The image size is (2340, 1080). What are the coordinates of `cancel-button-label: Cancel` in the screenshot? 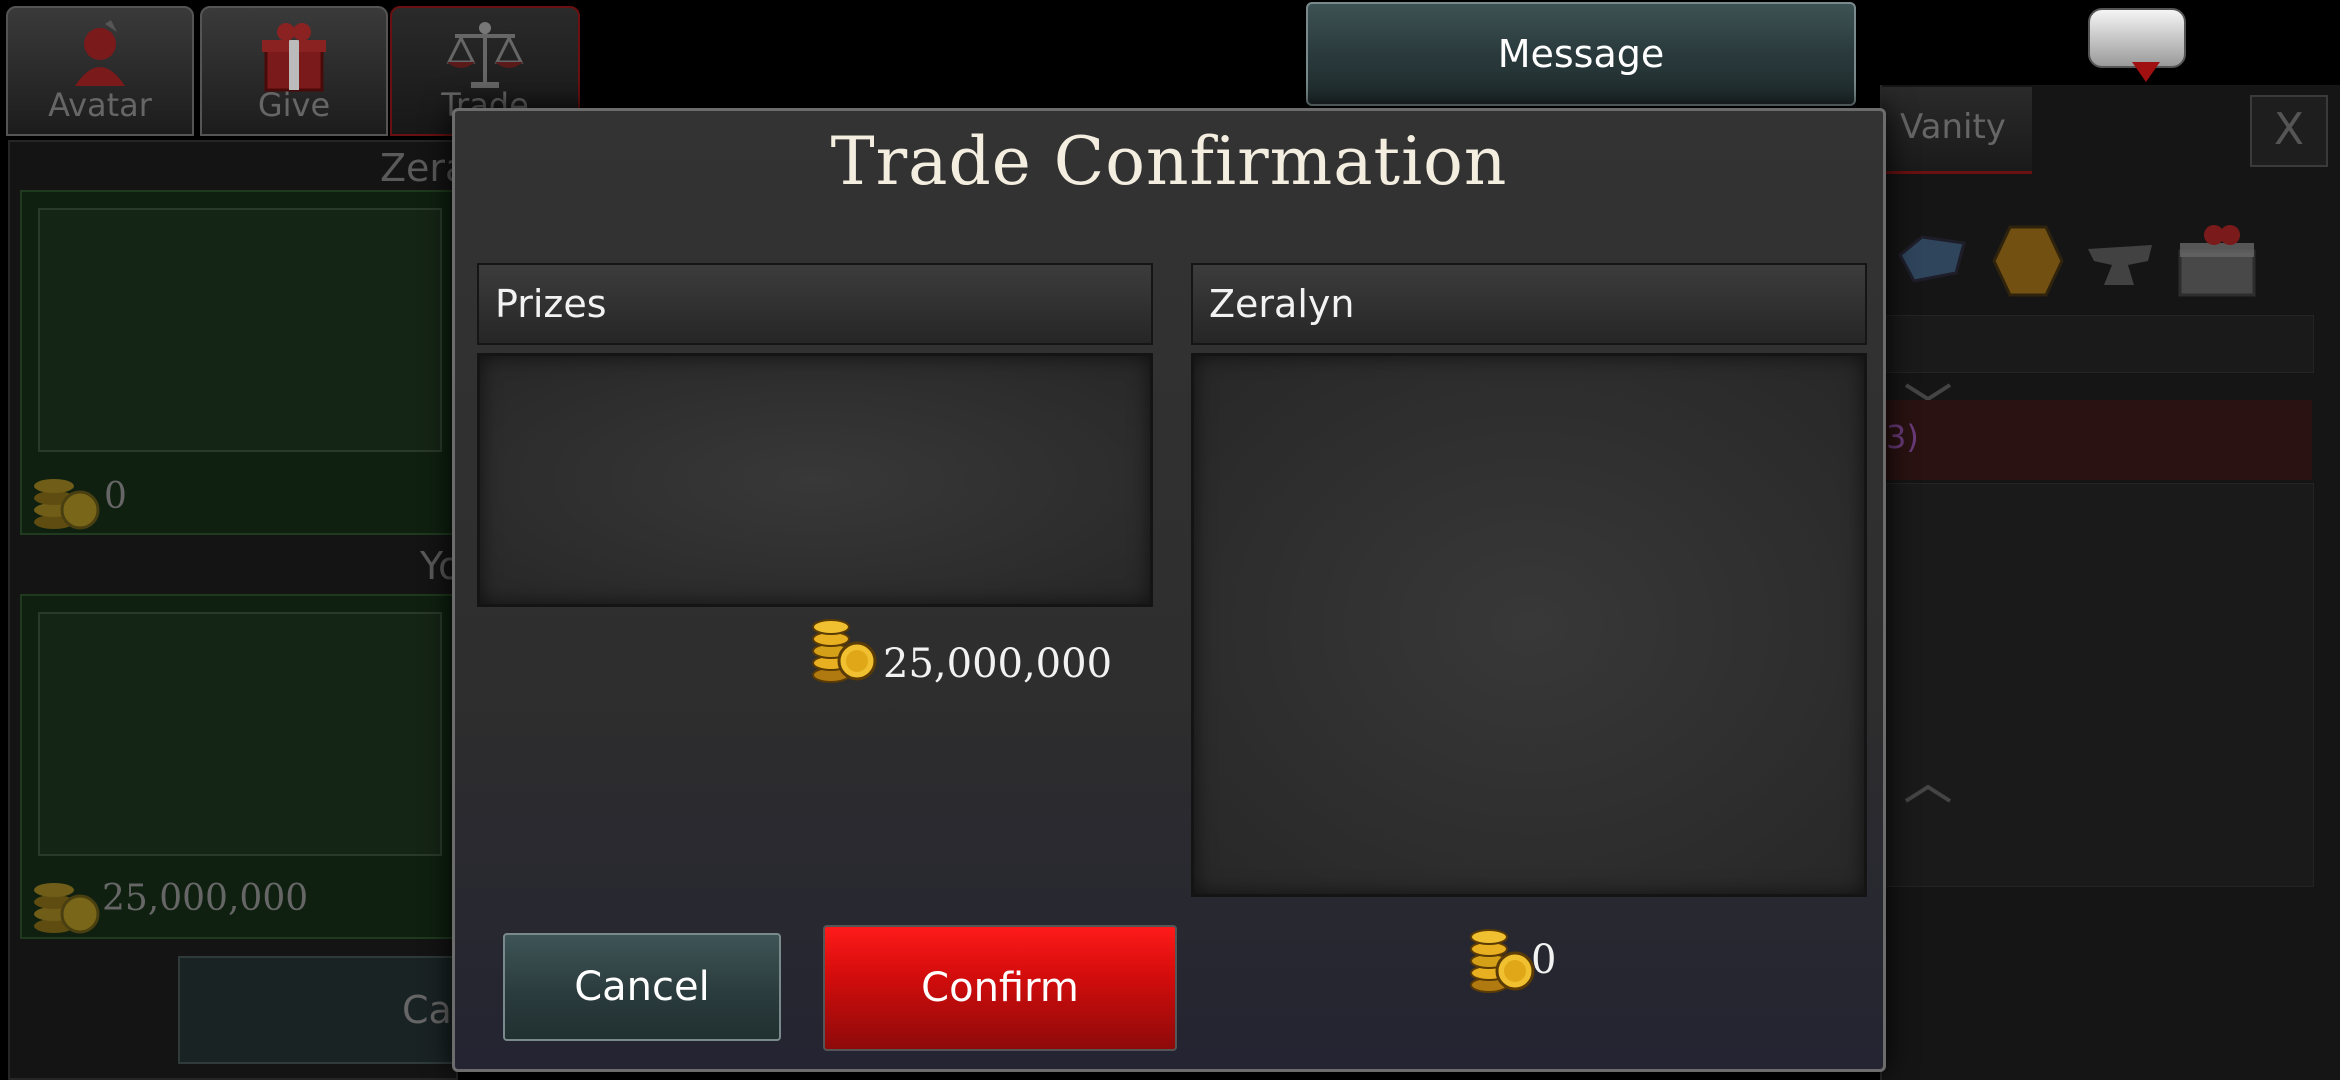 It's located at (642, 987).